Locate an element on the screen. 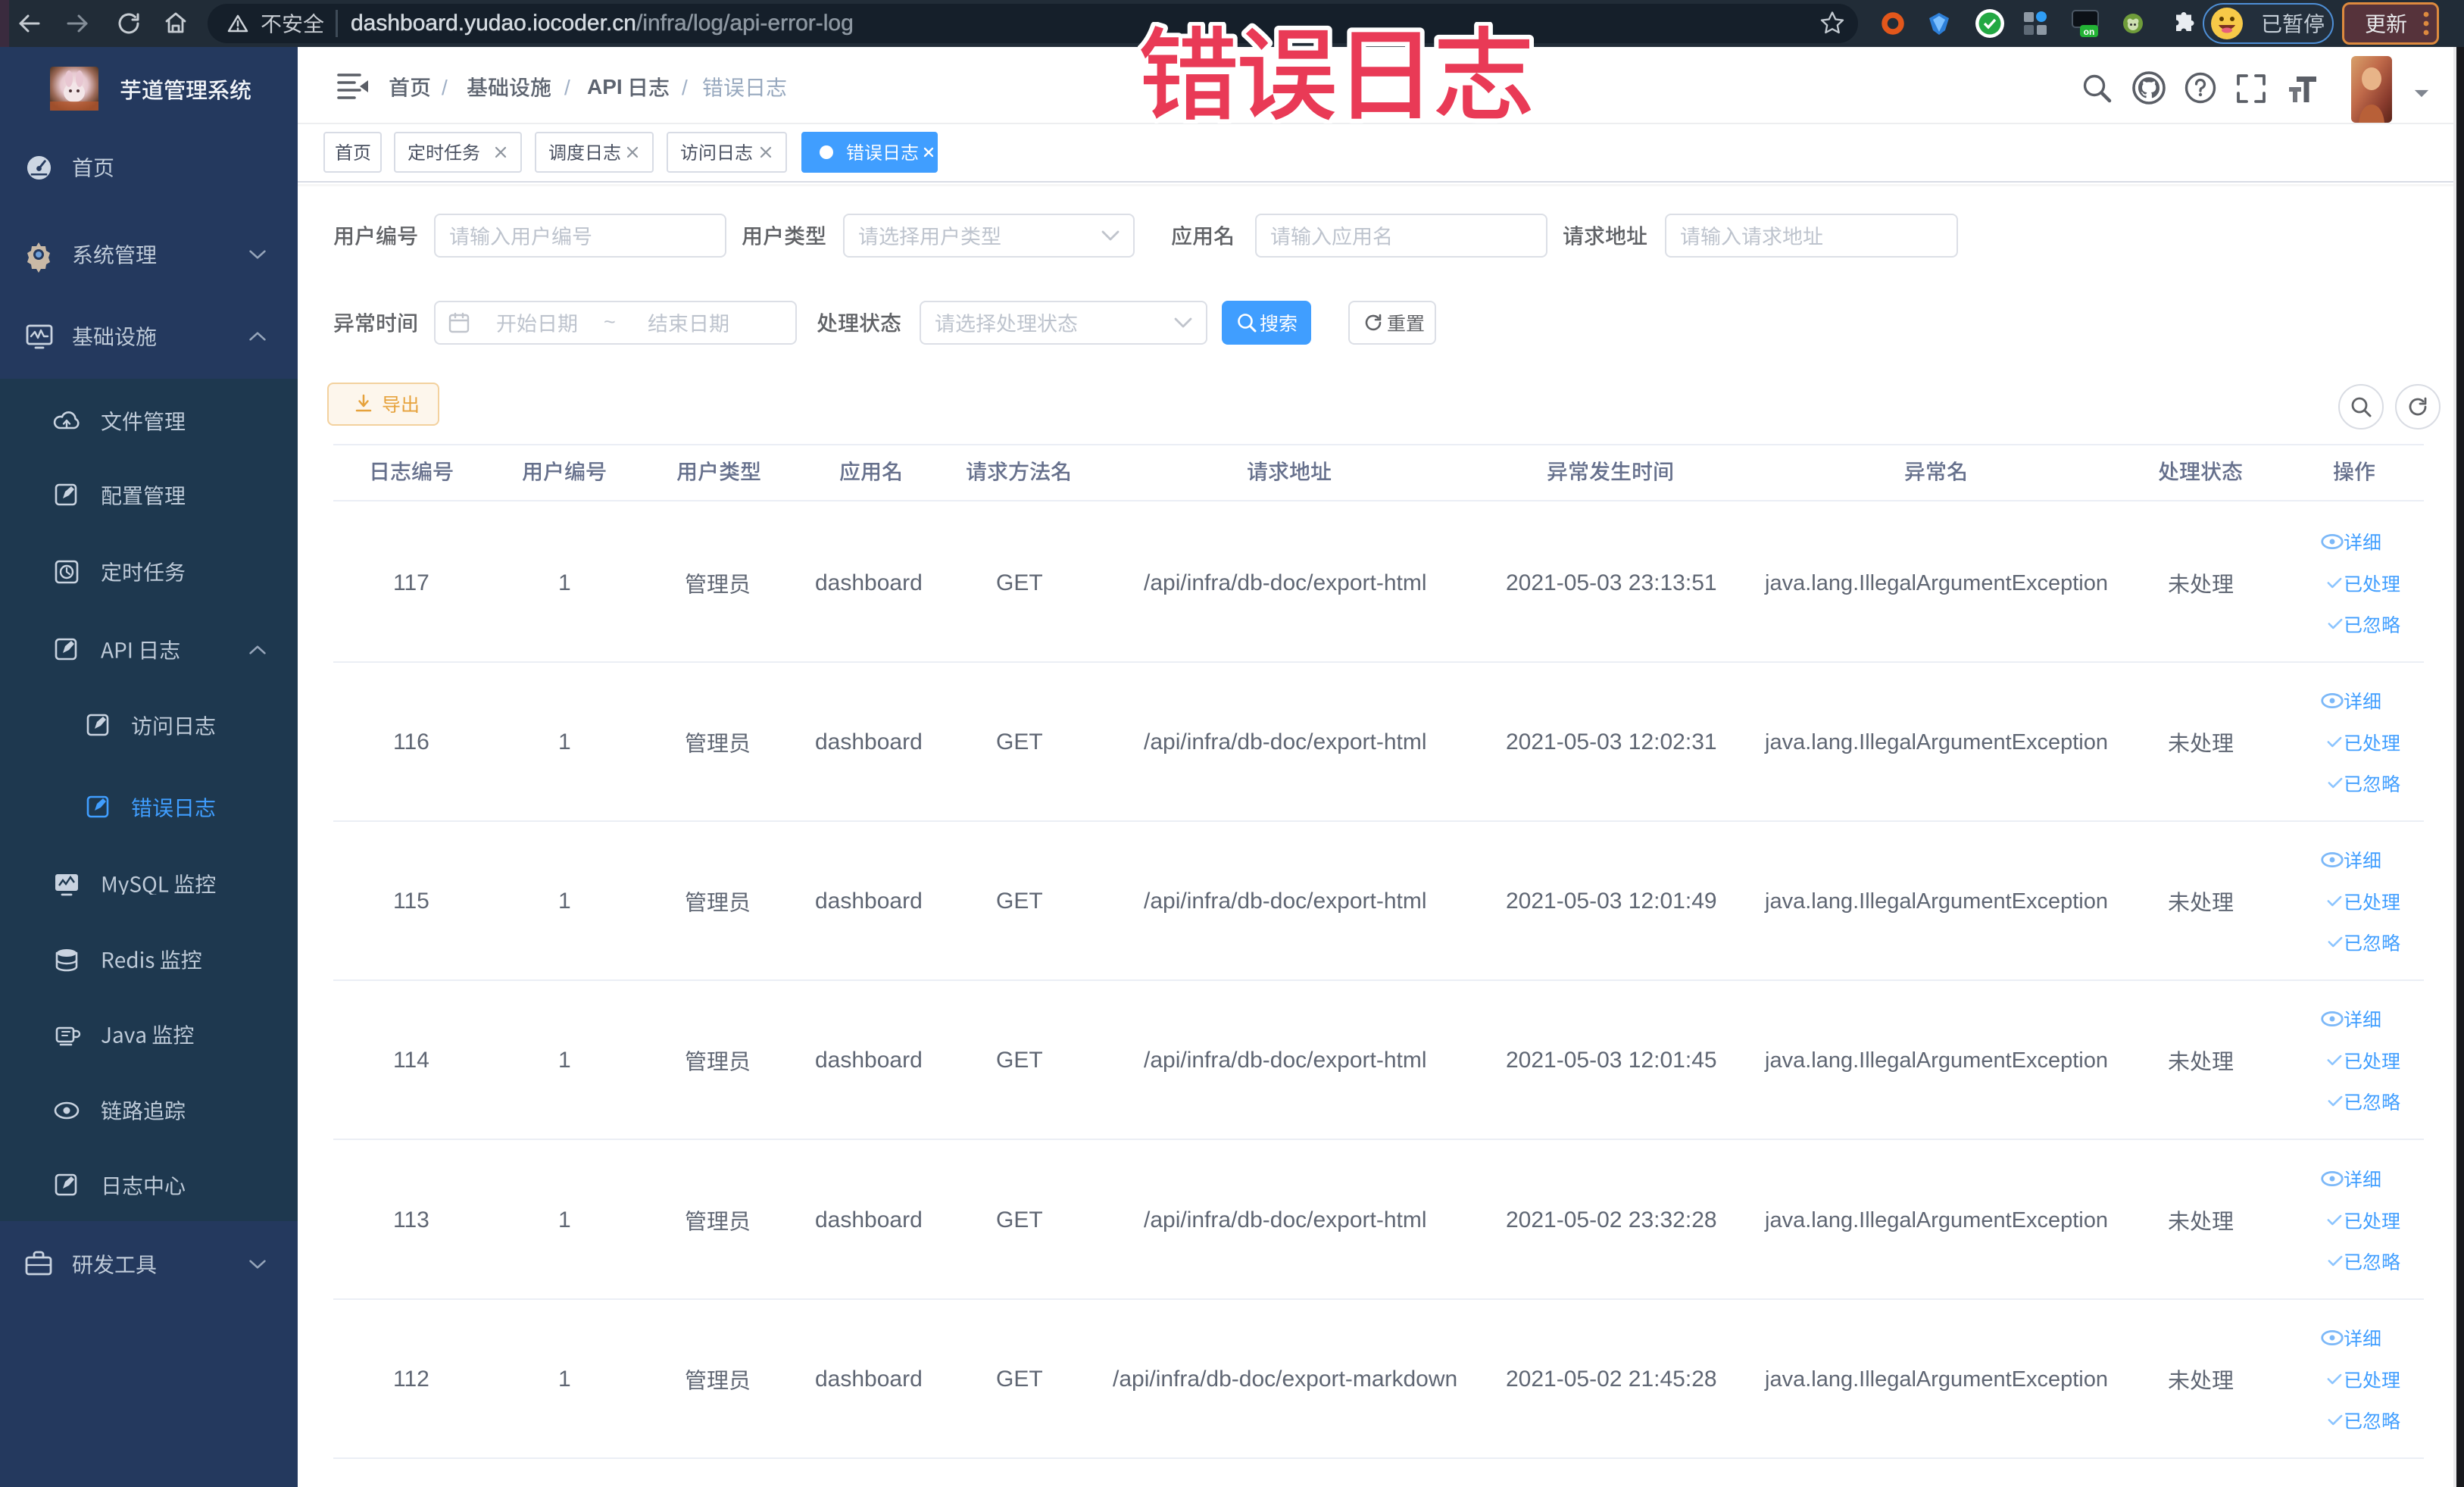  svg-text: on is located at coordinates (2089, 32).